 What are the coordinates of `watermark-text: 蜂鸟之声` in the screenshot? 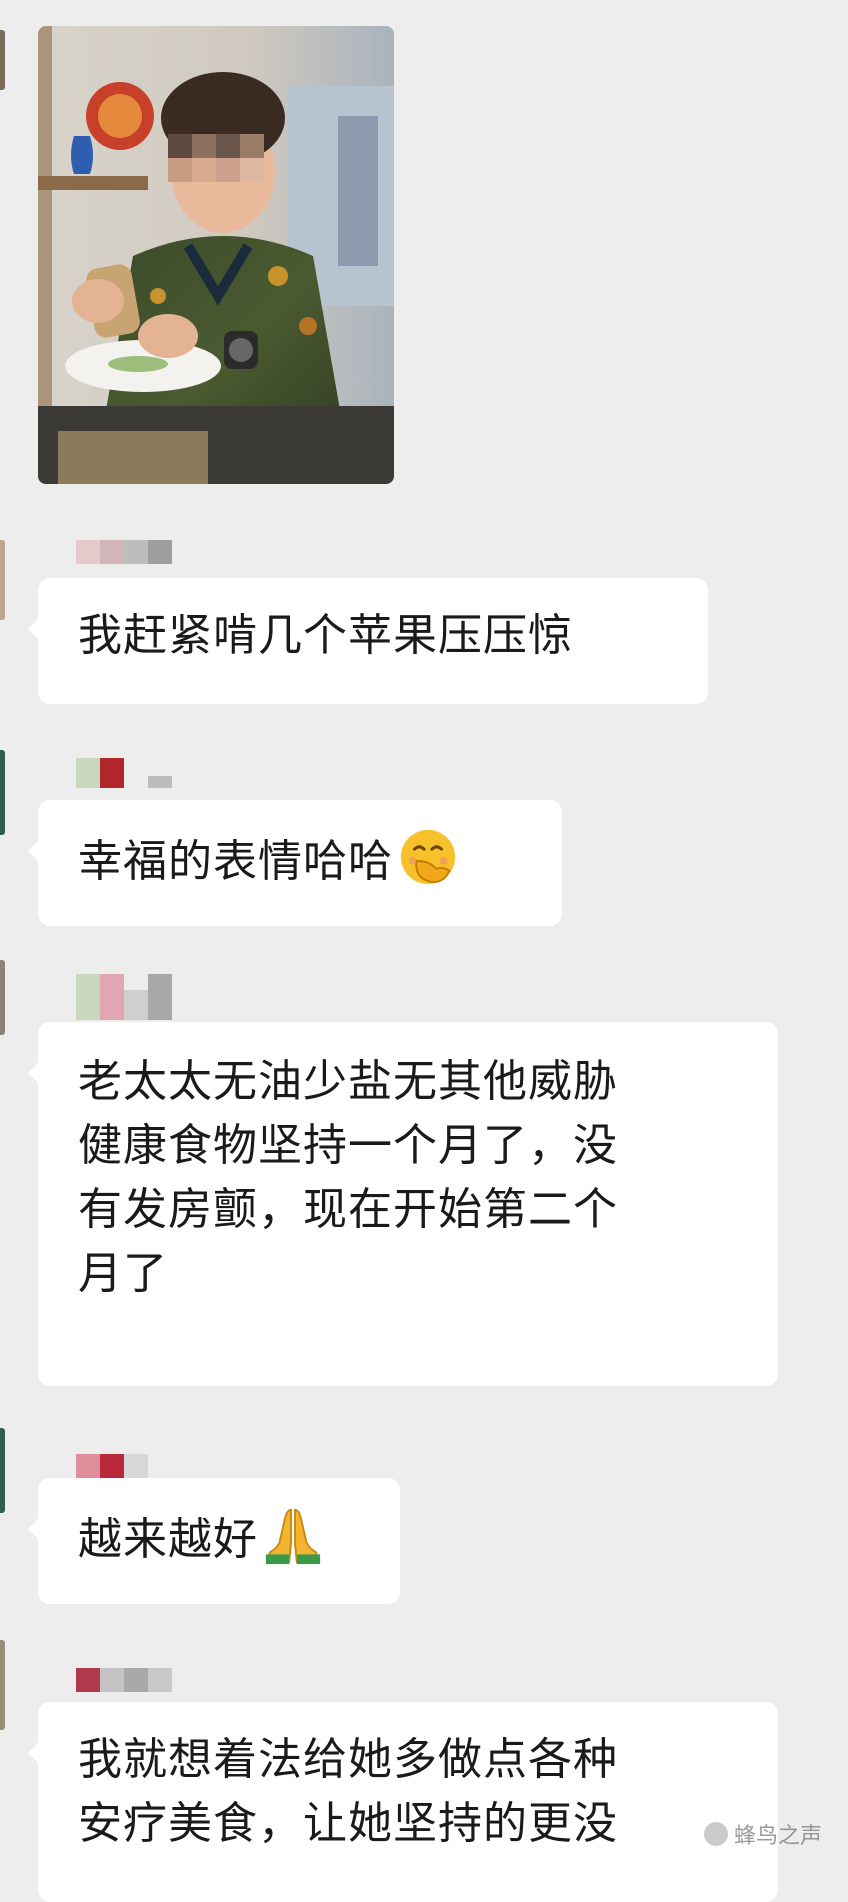 It's located at (777, 1836).